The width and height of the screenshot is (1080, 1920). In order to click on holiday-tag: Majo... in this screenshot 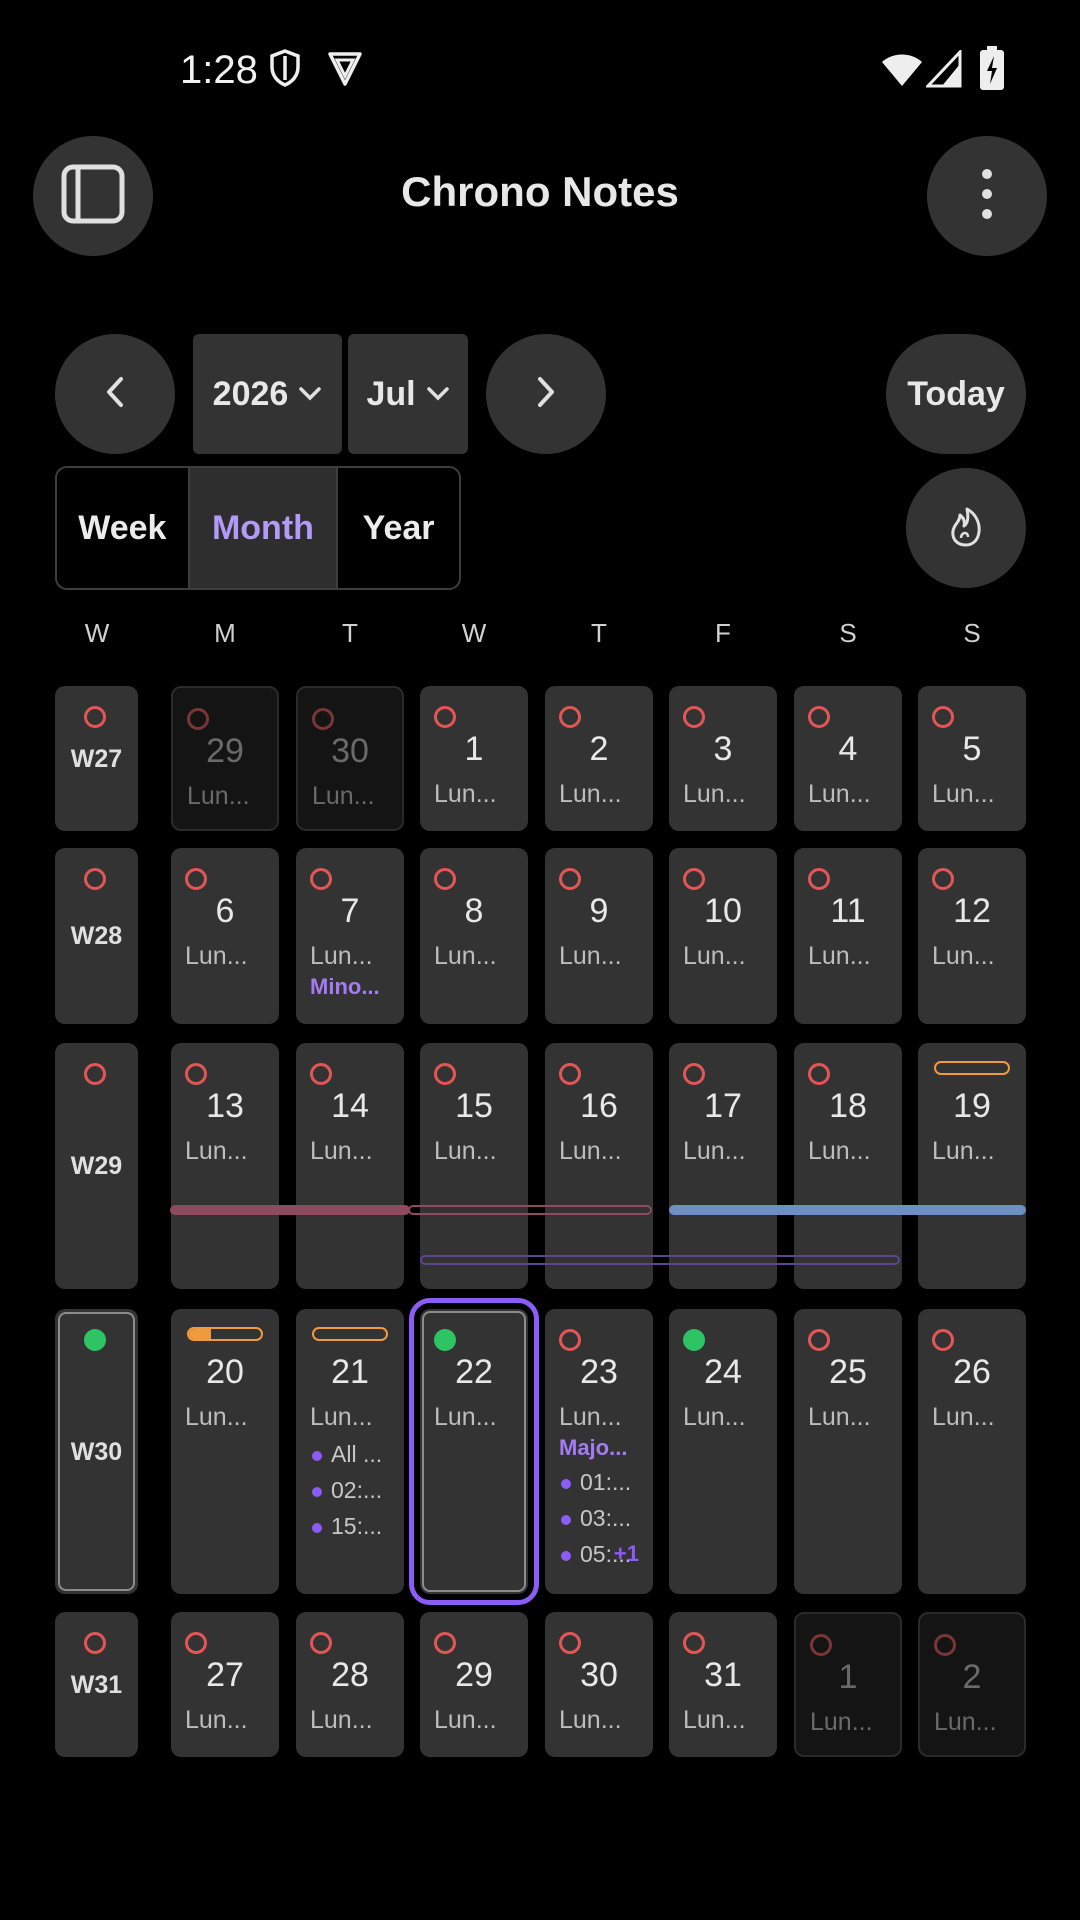, I will do `click(593, 1447)`.